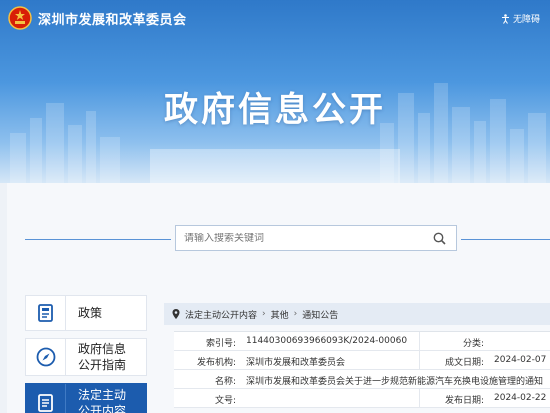 The image size is (550, 413). I want to click on category-label: 分类:, so click(473, 344).